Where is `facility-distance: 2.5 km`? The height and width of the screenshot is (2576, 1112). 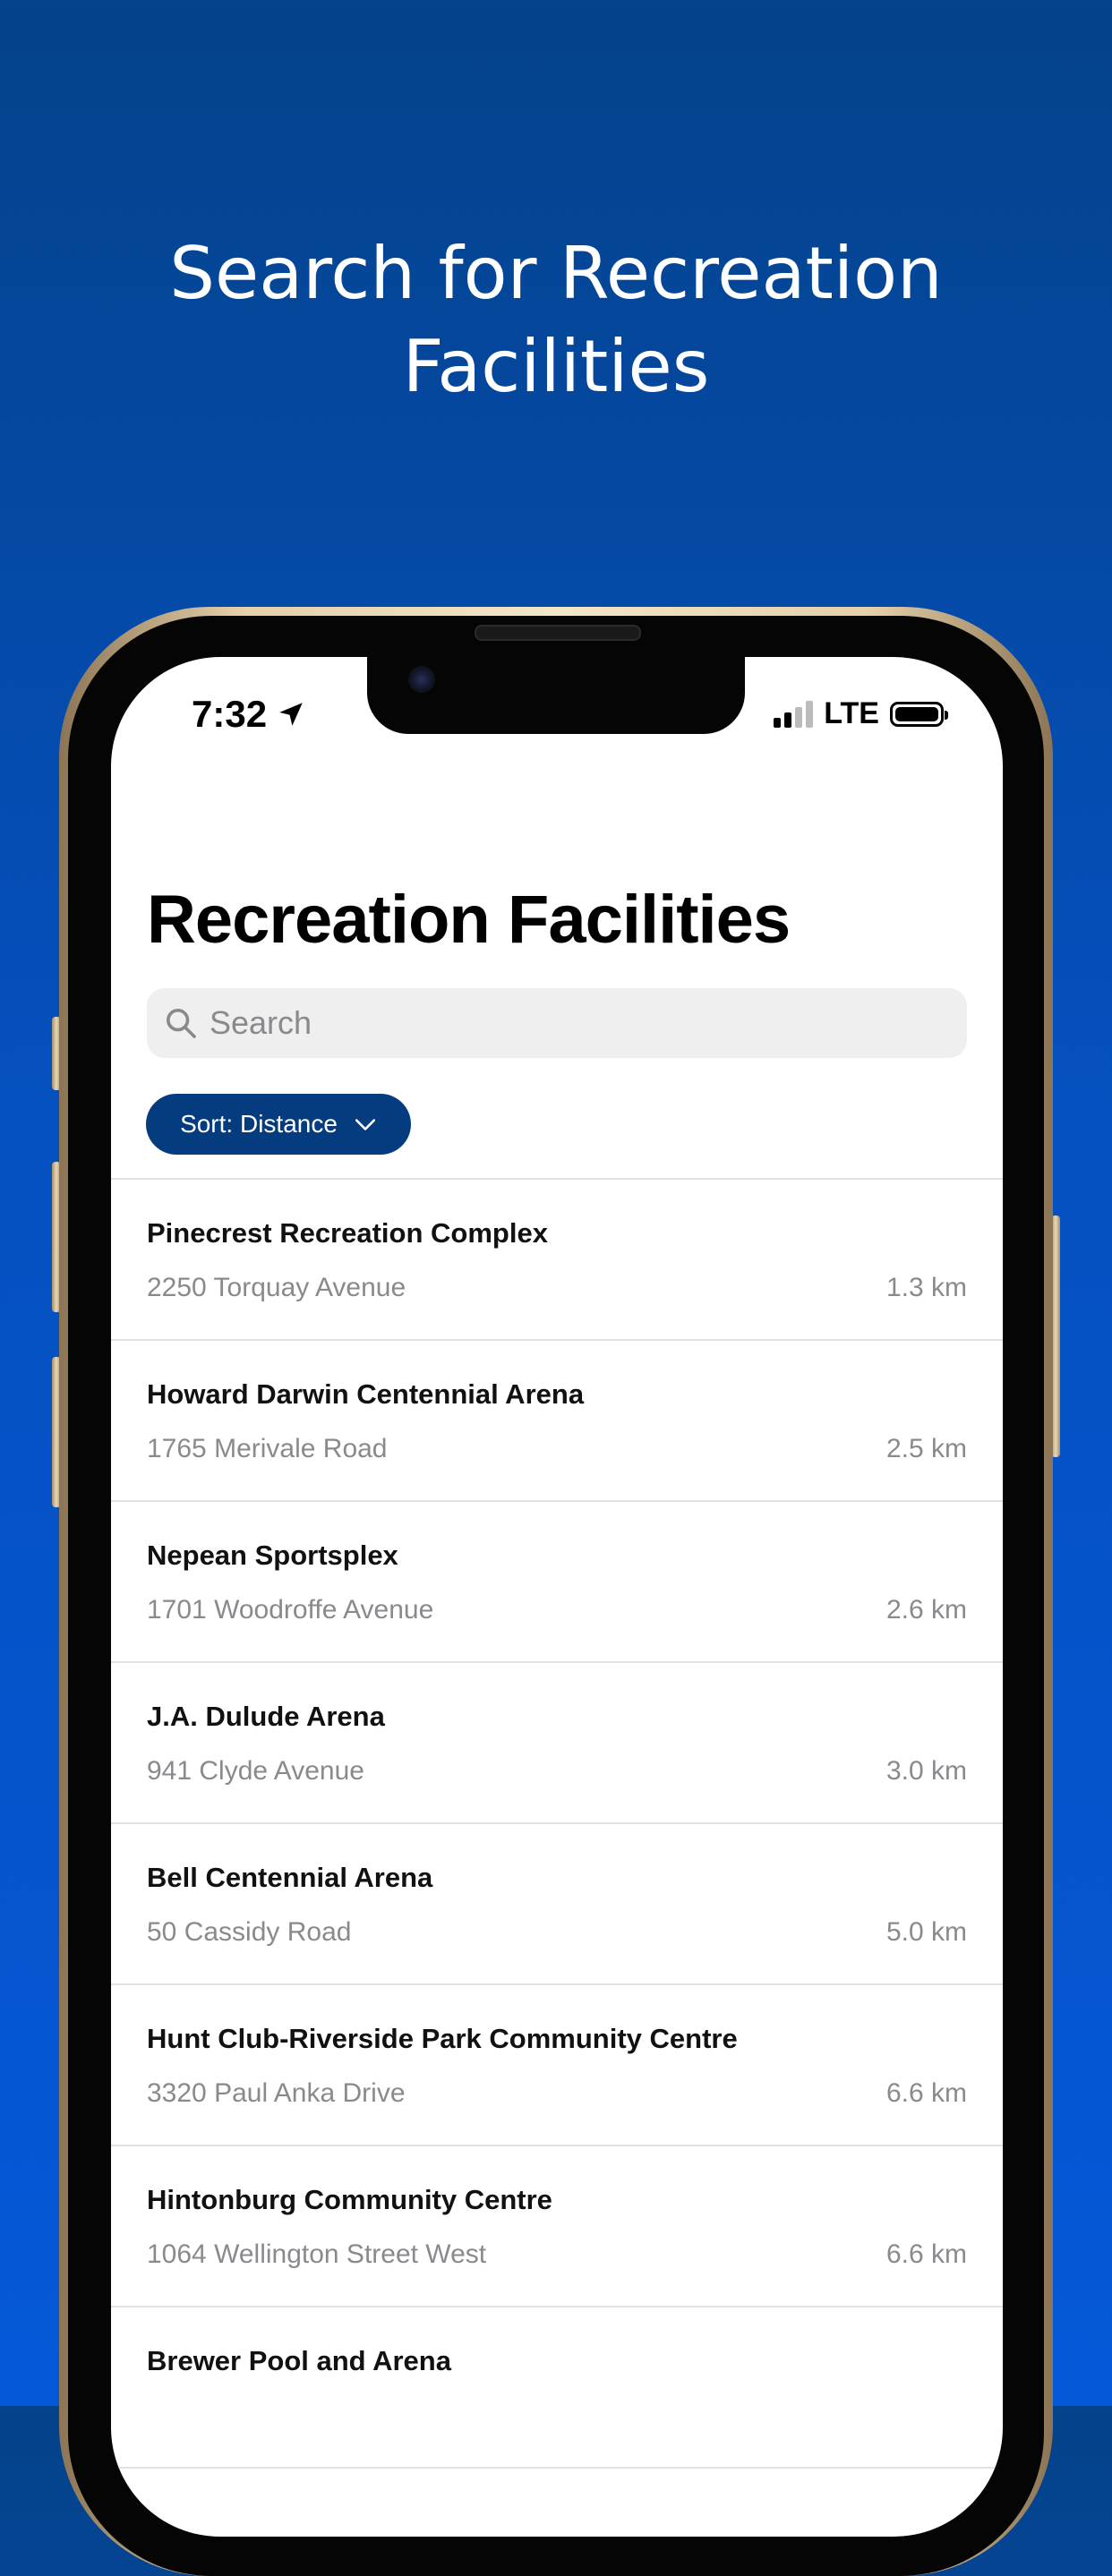
facility-distance: 2.5 km is located at coordinates (926, 1448).